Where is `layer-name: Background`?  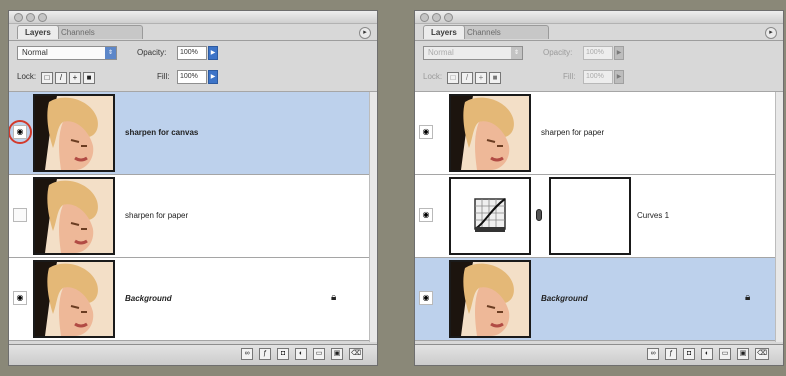 layer-name: Background is located at coordinates (148, 298).